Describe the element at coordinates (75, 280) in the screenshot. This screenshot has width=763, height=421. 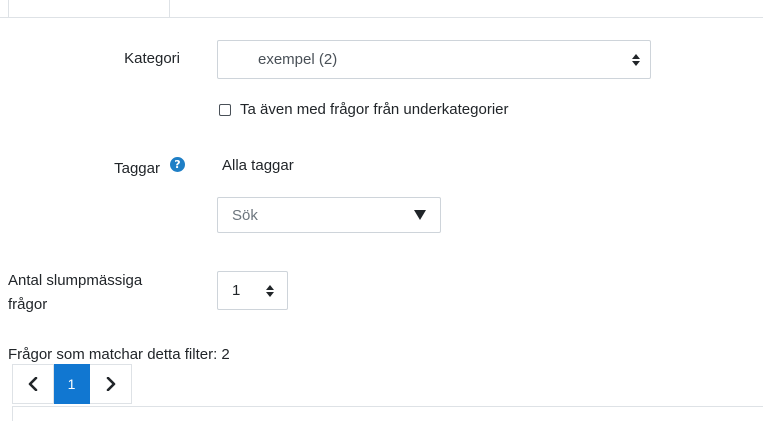
I see `random-count-label-line1: Antal slumpmässiga` at that location.